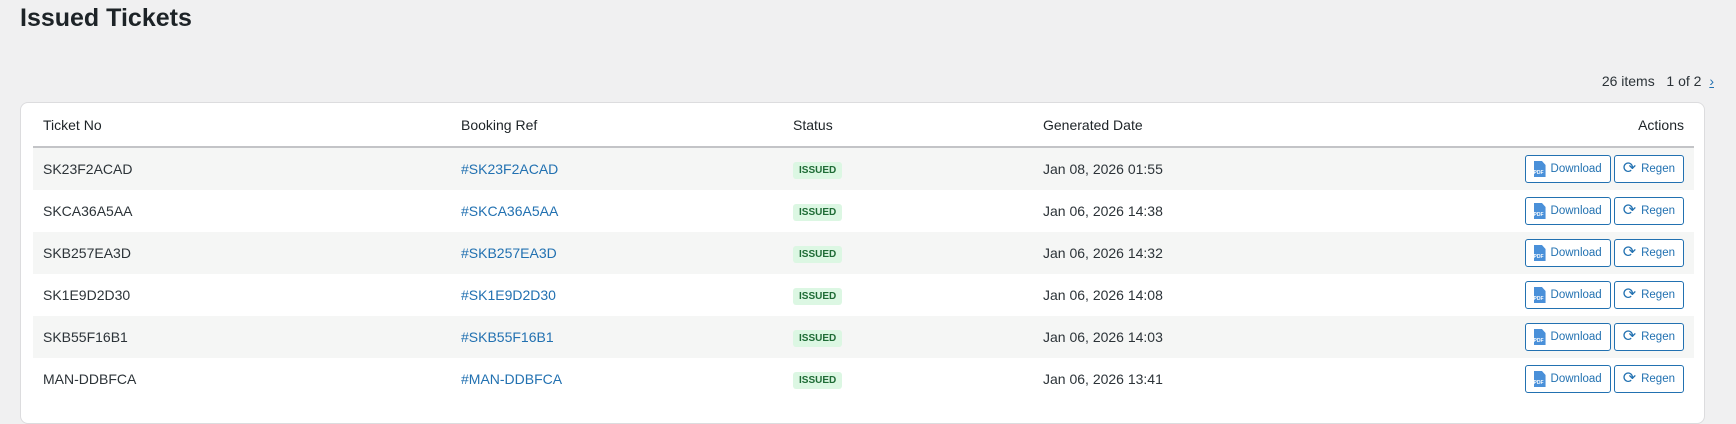  What do you see at coordinates (1170, 168) in the screenshot?
I see `generated-date: Jan 08, 2026 01:55` at bounding box center [1170, 168].